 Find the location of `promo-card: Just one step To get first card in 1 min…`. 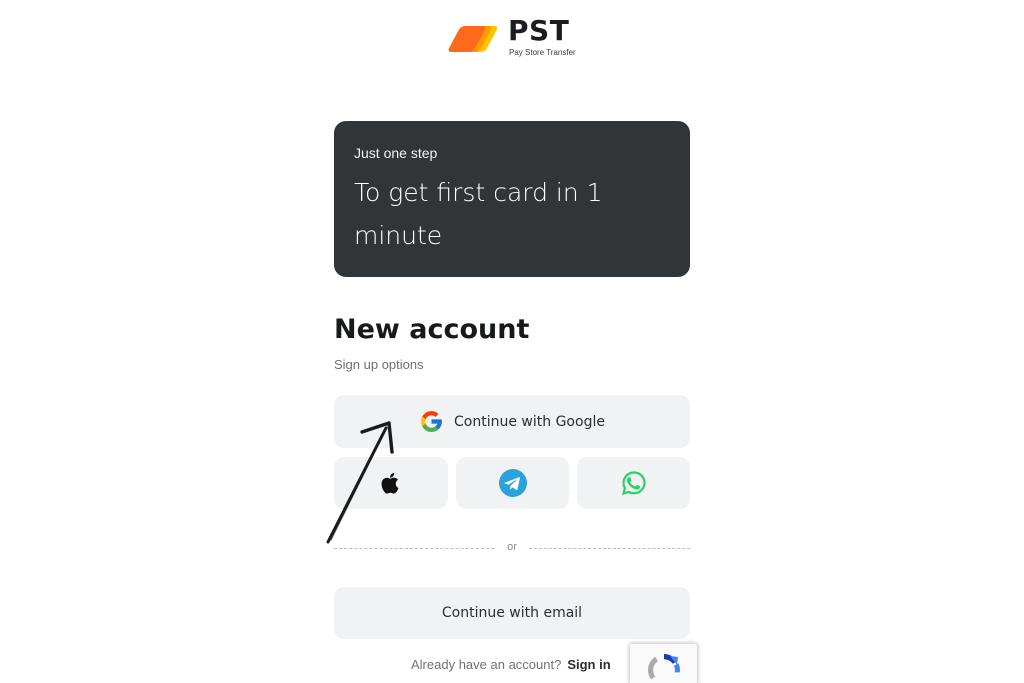

promo-card: Just one step To get first card in 1 min… is located at coordinates (512, 199).